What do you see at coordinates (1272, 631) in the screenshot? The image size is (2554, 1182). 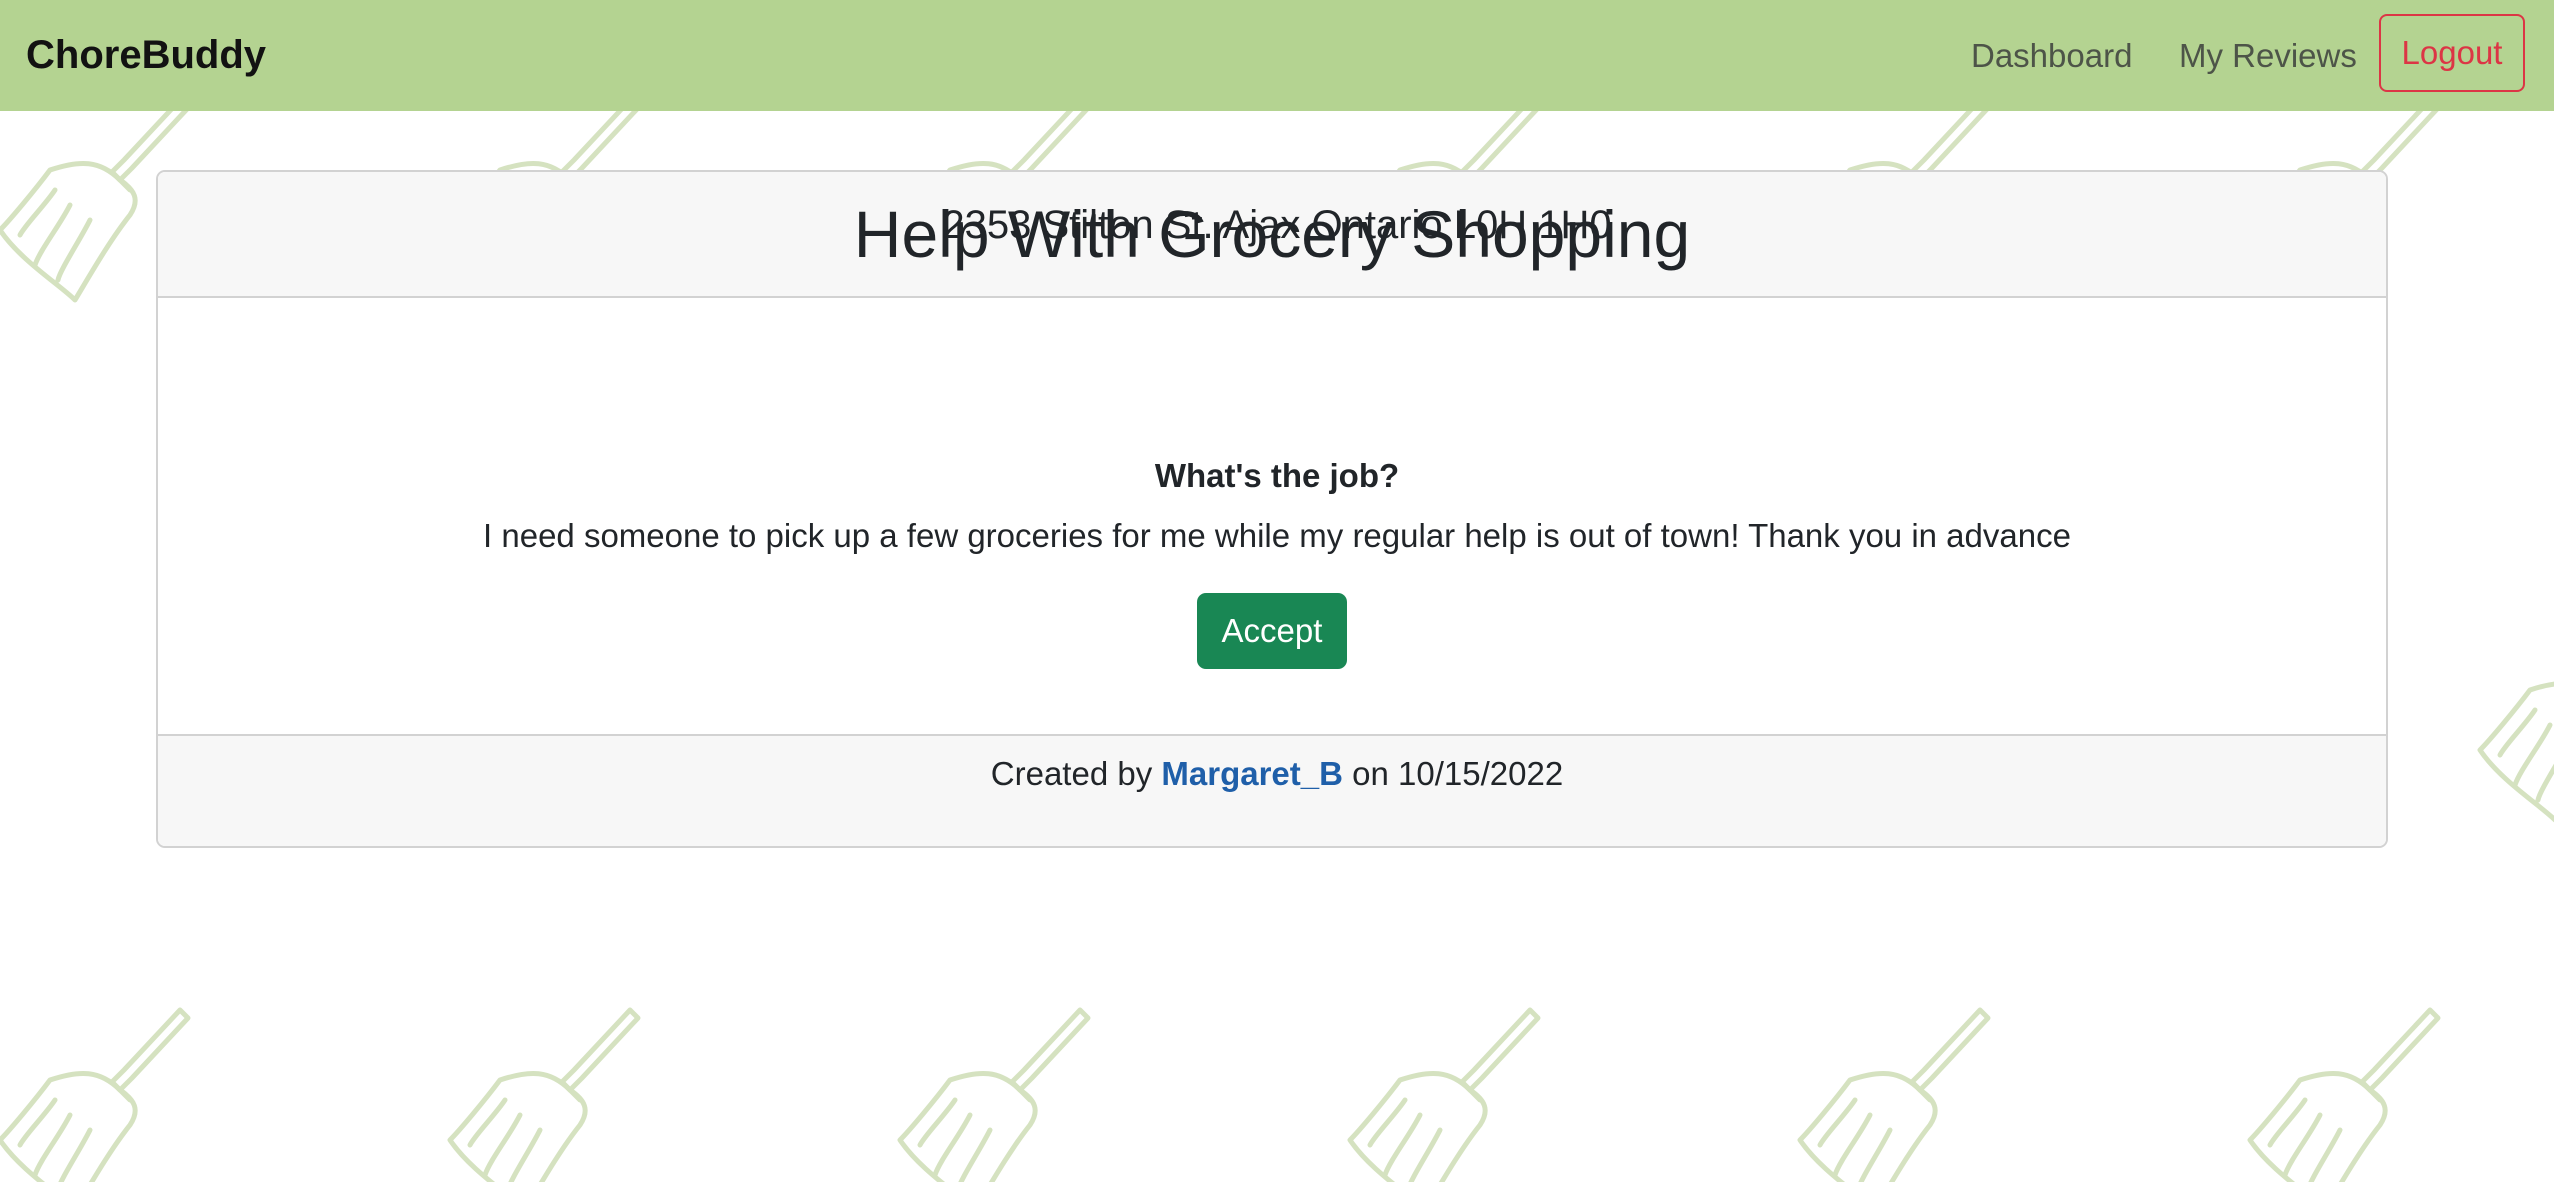 I see `accept-button: Accept` at bounding box center [1272, 631].